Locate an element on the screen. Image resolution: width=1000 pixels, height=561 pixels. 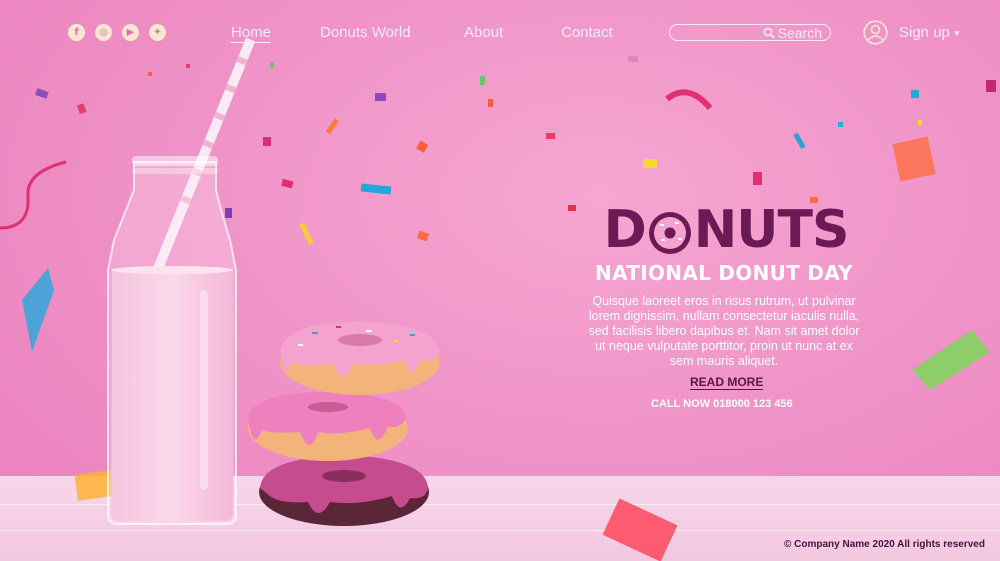
search-label: Search is located at coordinates (799, 32).